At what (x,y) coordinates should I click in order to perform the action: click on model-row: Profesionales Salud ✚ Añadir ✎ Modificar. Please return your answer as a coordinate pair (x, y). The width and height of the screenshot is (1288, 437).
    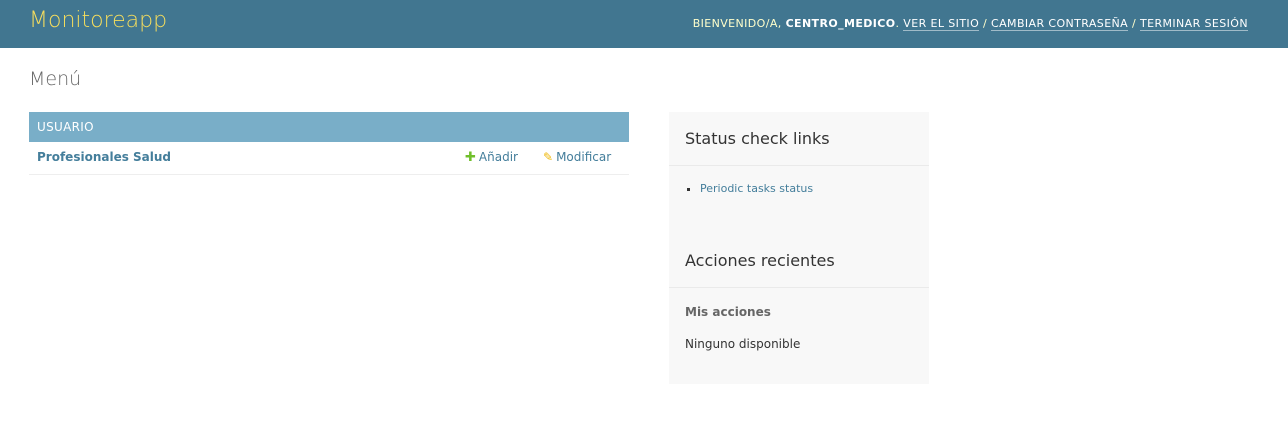
    Looking at the image, I should click on (329, 158).